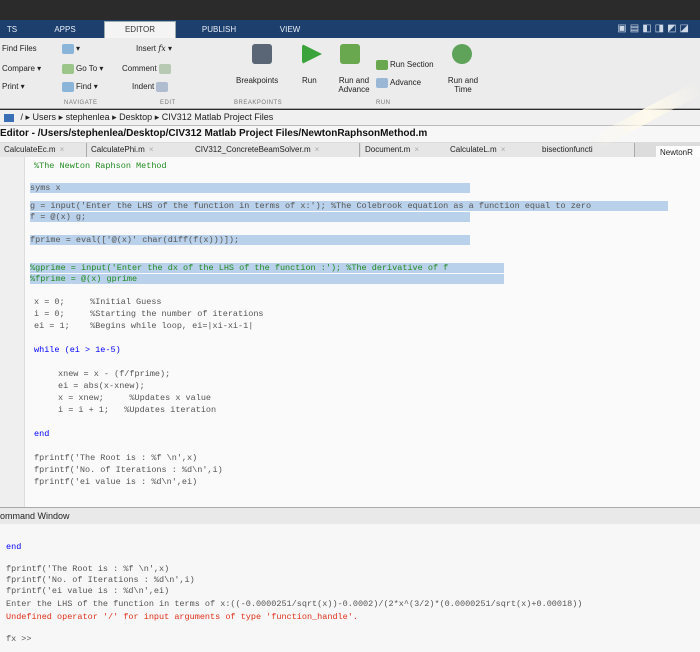 The image size is (700, 652). Describe the element at coordinates (250, 217) in the screenshot. I see `code-line: f = @(x) g;` at that location.